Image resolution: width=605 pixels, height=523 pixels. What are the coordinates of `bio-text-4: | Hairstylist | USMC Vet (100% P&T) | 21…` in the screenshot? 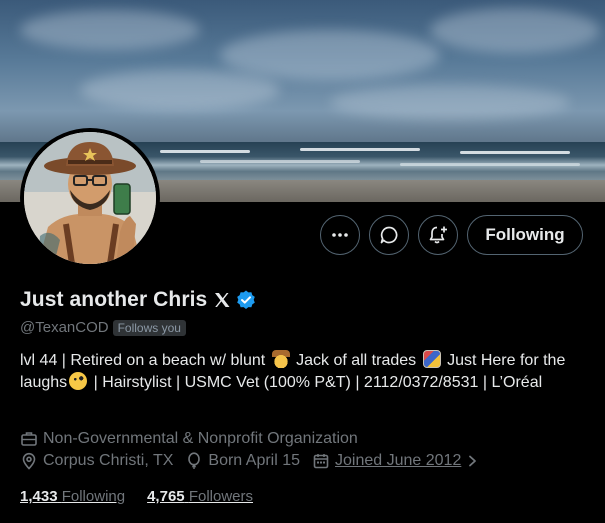 It's located at (318, 382).